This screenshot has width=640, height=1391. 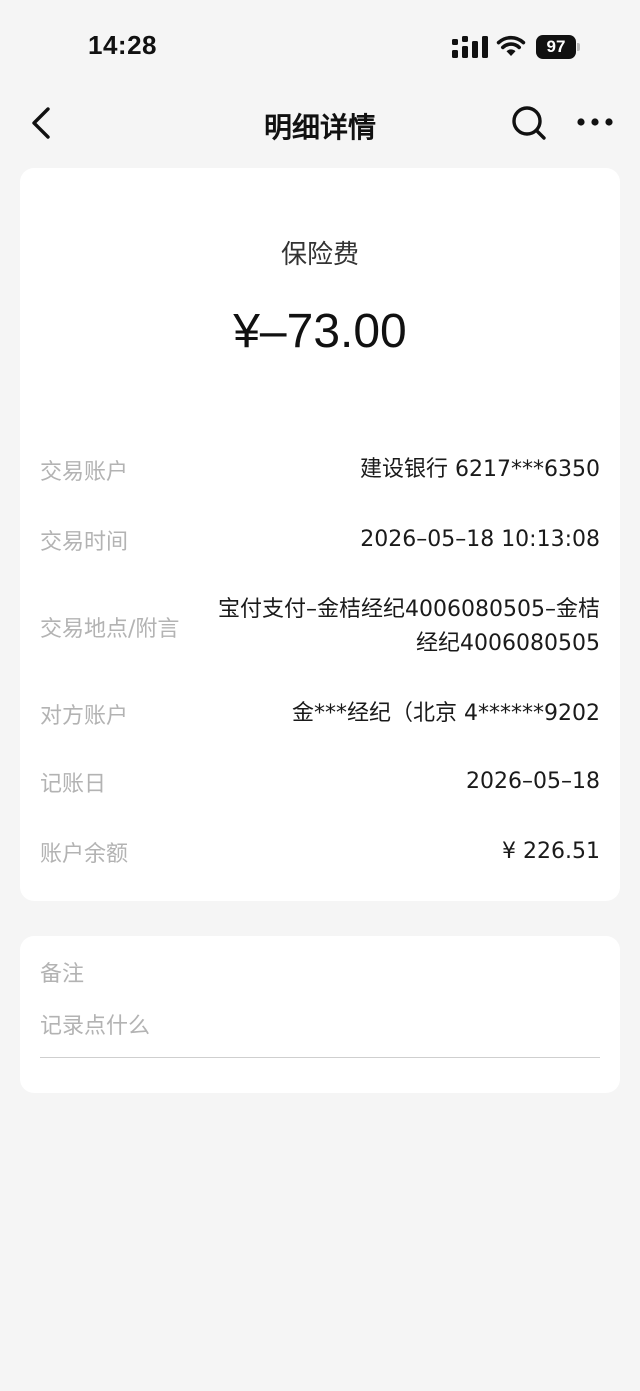 I want to click on detail-value: ¥ 226.51, so click(x=551, y=851).